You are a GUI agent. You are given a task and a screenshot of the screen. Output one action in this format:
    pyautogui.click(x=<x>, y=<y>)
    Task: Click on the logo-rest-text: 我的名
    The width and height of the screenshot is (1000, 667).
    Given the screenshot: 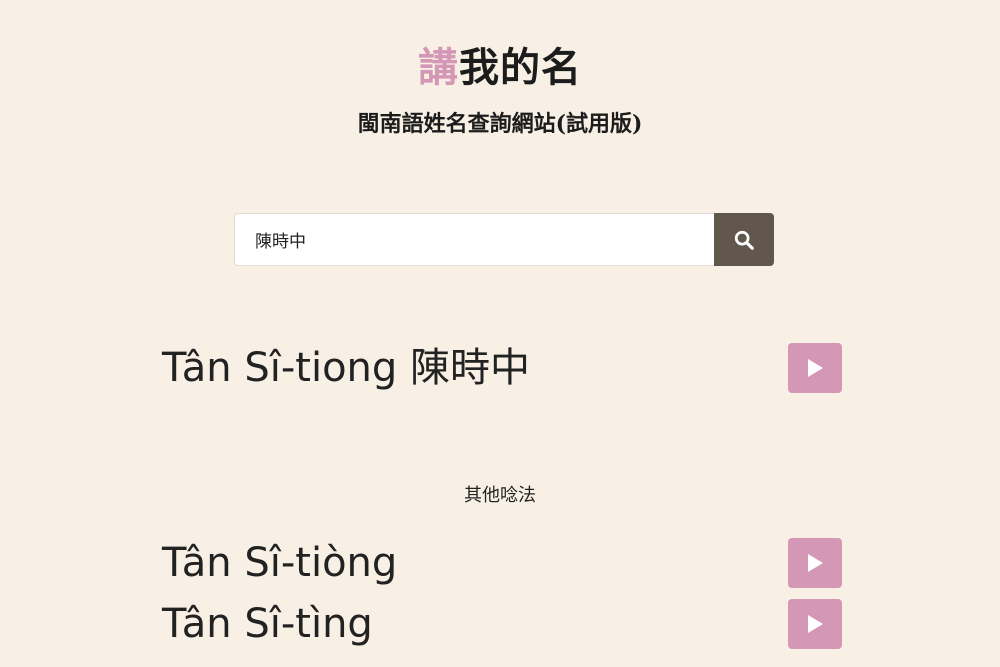 What is the action you would take?
    pyautogui.click(x=520, y=67)
    